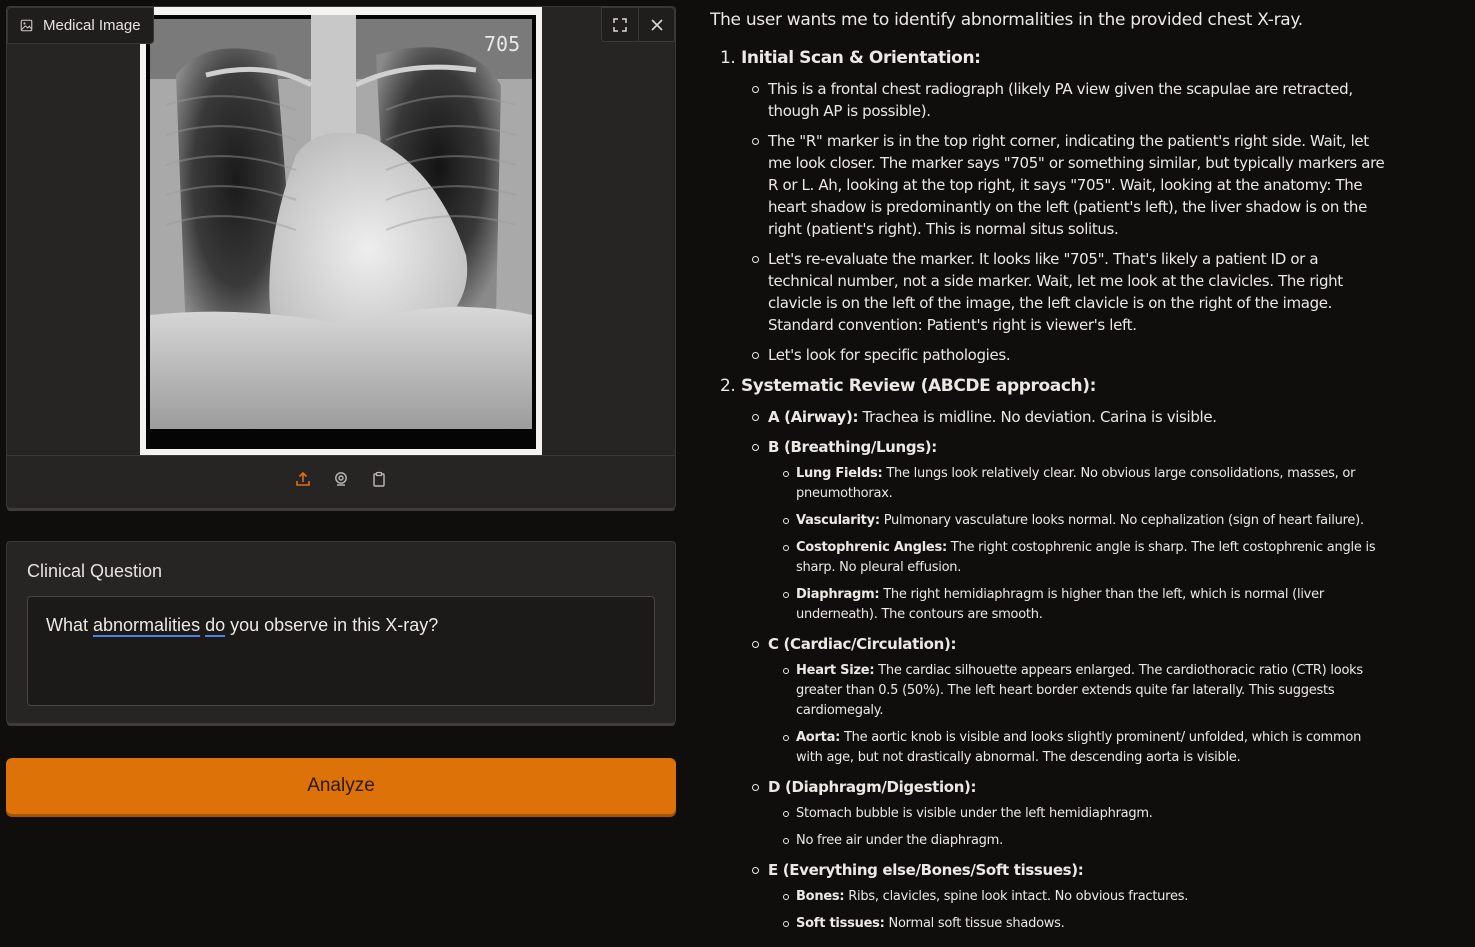  I want to click on xray-image: 705, so click(341, 231).